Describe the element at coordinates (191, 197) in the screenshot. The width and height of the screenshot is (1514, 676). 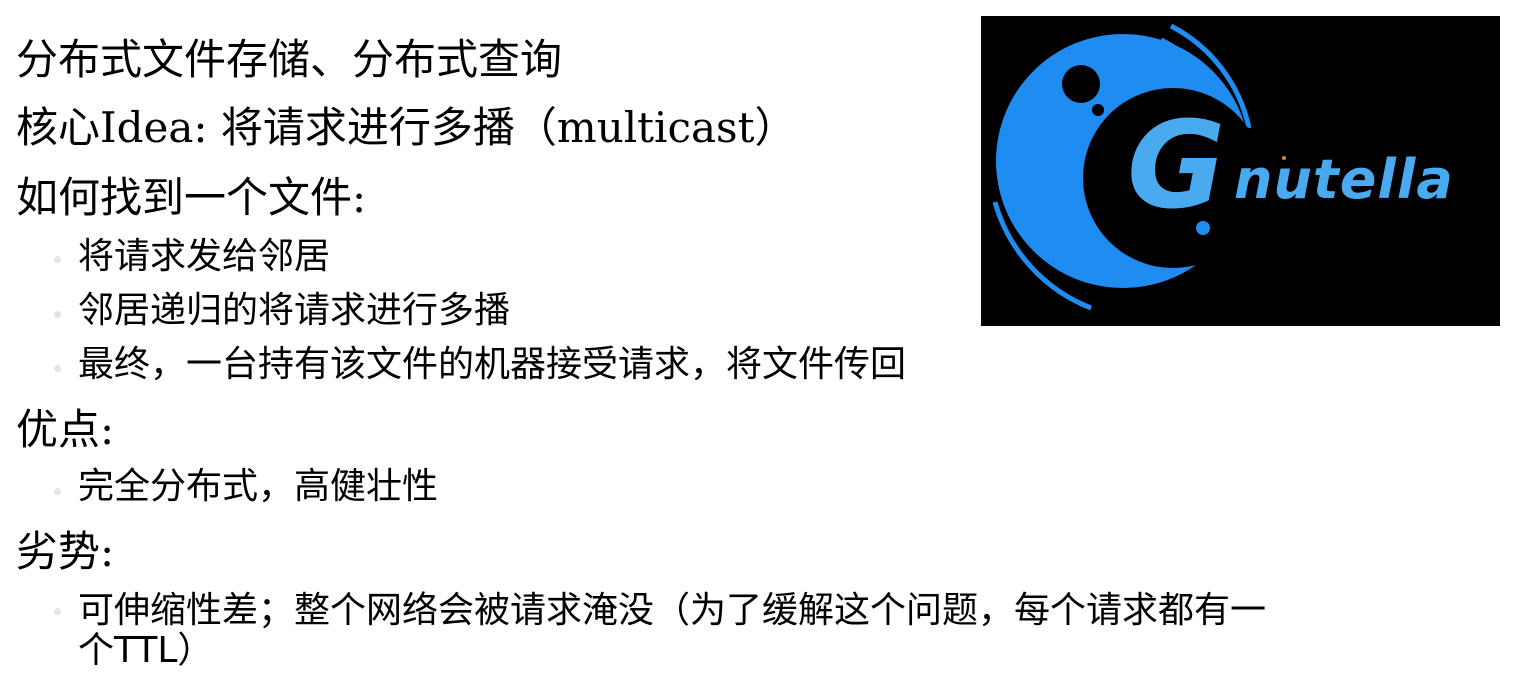
I see `heading-find-file: 如何找到一个文件:` at that location.